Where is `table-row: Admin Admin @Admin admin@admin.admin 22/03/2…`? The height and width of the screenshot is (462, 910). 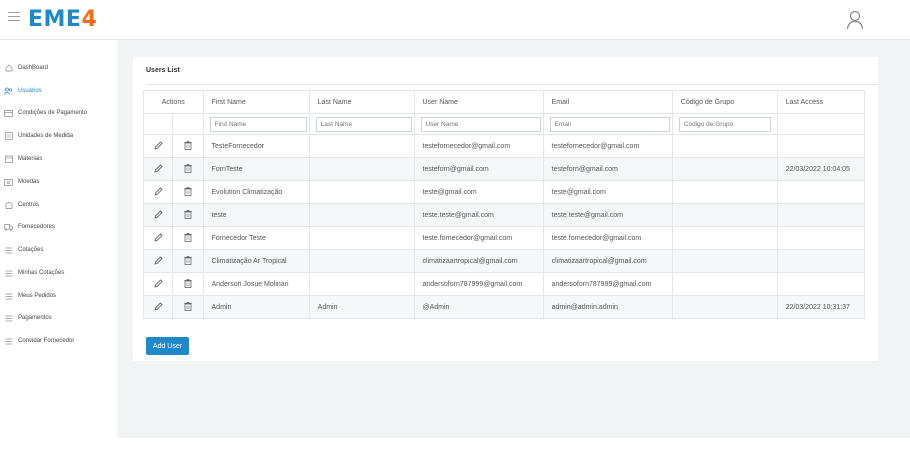
table-row: Admin Admin @Admin admin@admin.admin 22/03/2… is located at coordinates (504, 307).